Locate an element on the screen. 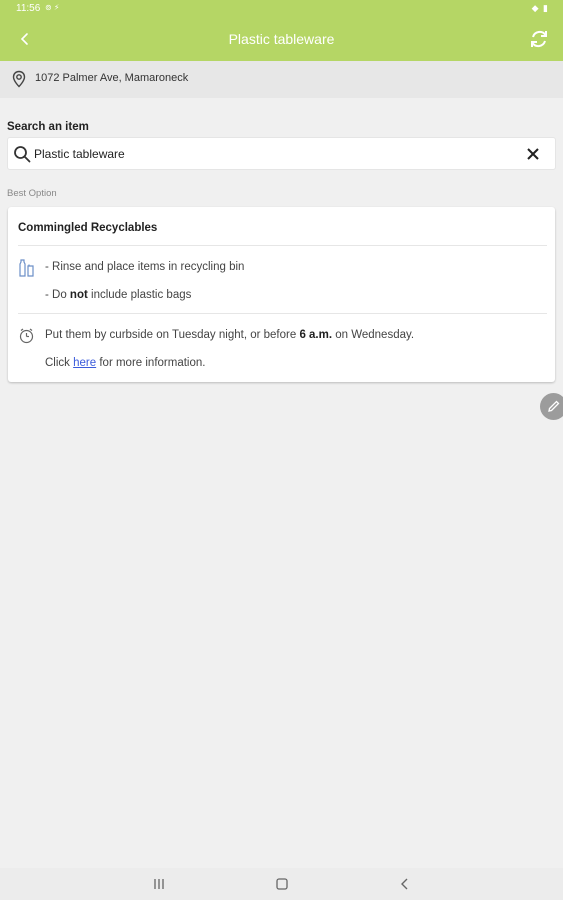 The image size is (563, 900). more-info-link: here is located at coordinates (84, 363).